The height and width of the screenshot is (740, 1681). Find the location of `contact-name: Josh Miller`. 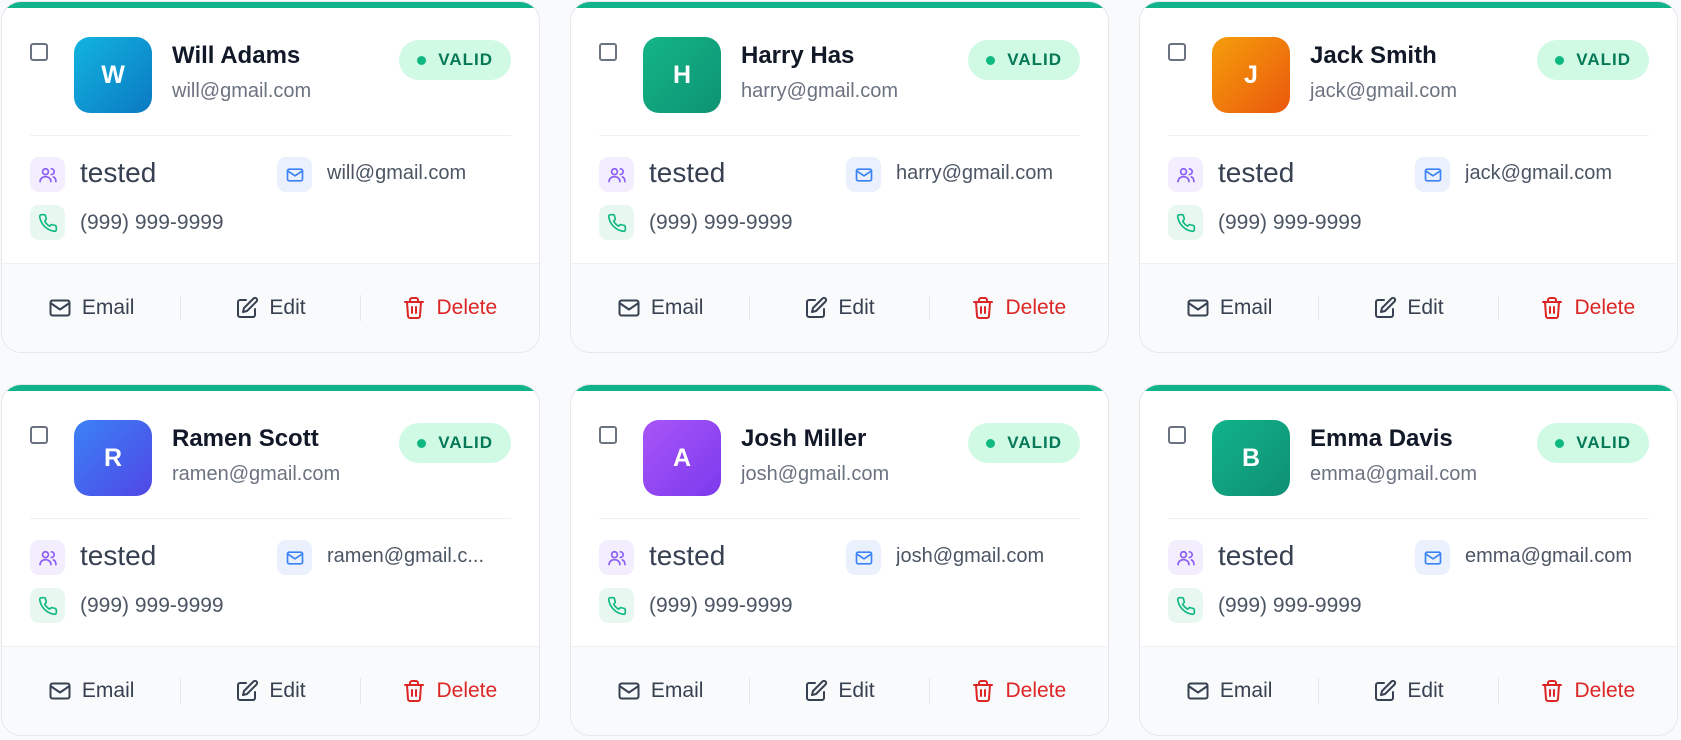

contact-name: Josh Miller is located at coordinates (804, 438).